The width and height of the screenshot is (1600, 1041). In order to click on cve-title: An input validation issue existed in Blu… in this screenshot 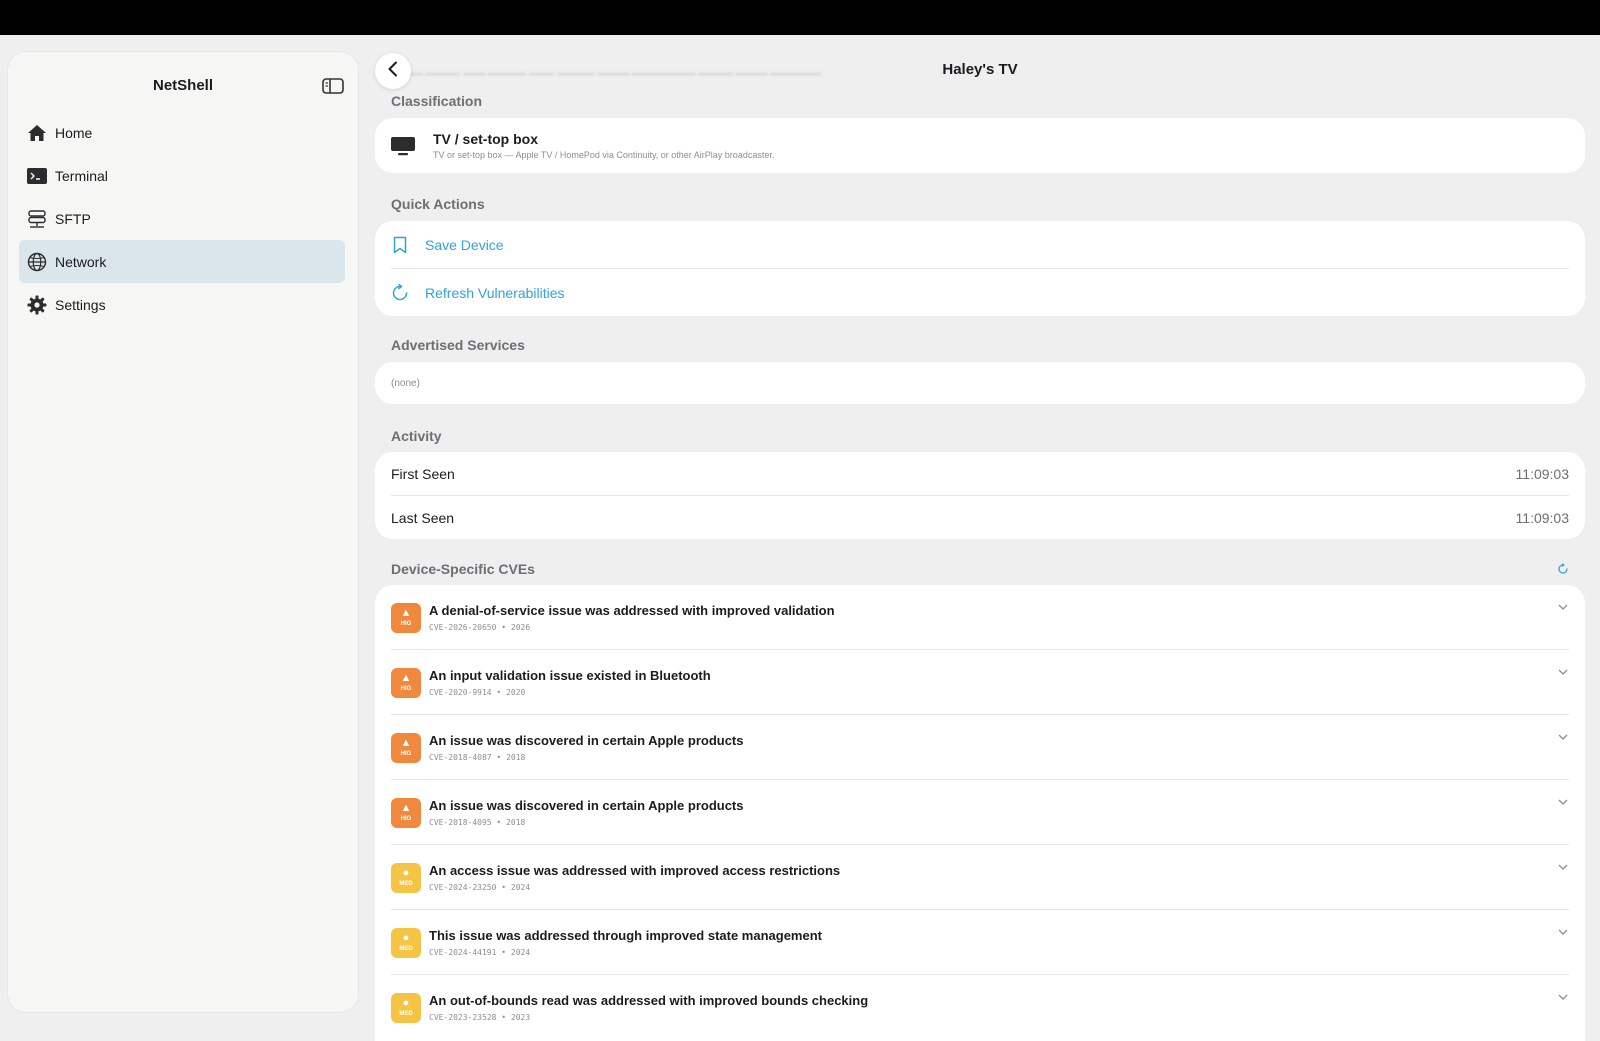, I will do `click(570, 675)`.